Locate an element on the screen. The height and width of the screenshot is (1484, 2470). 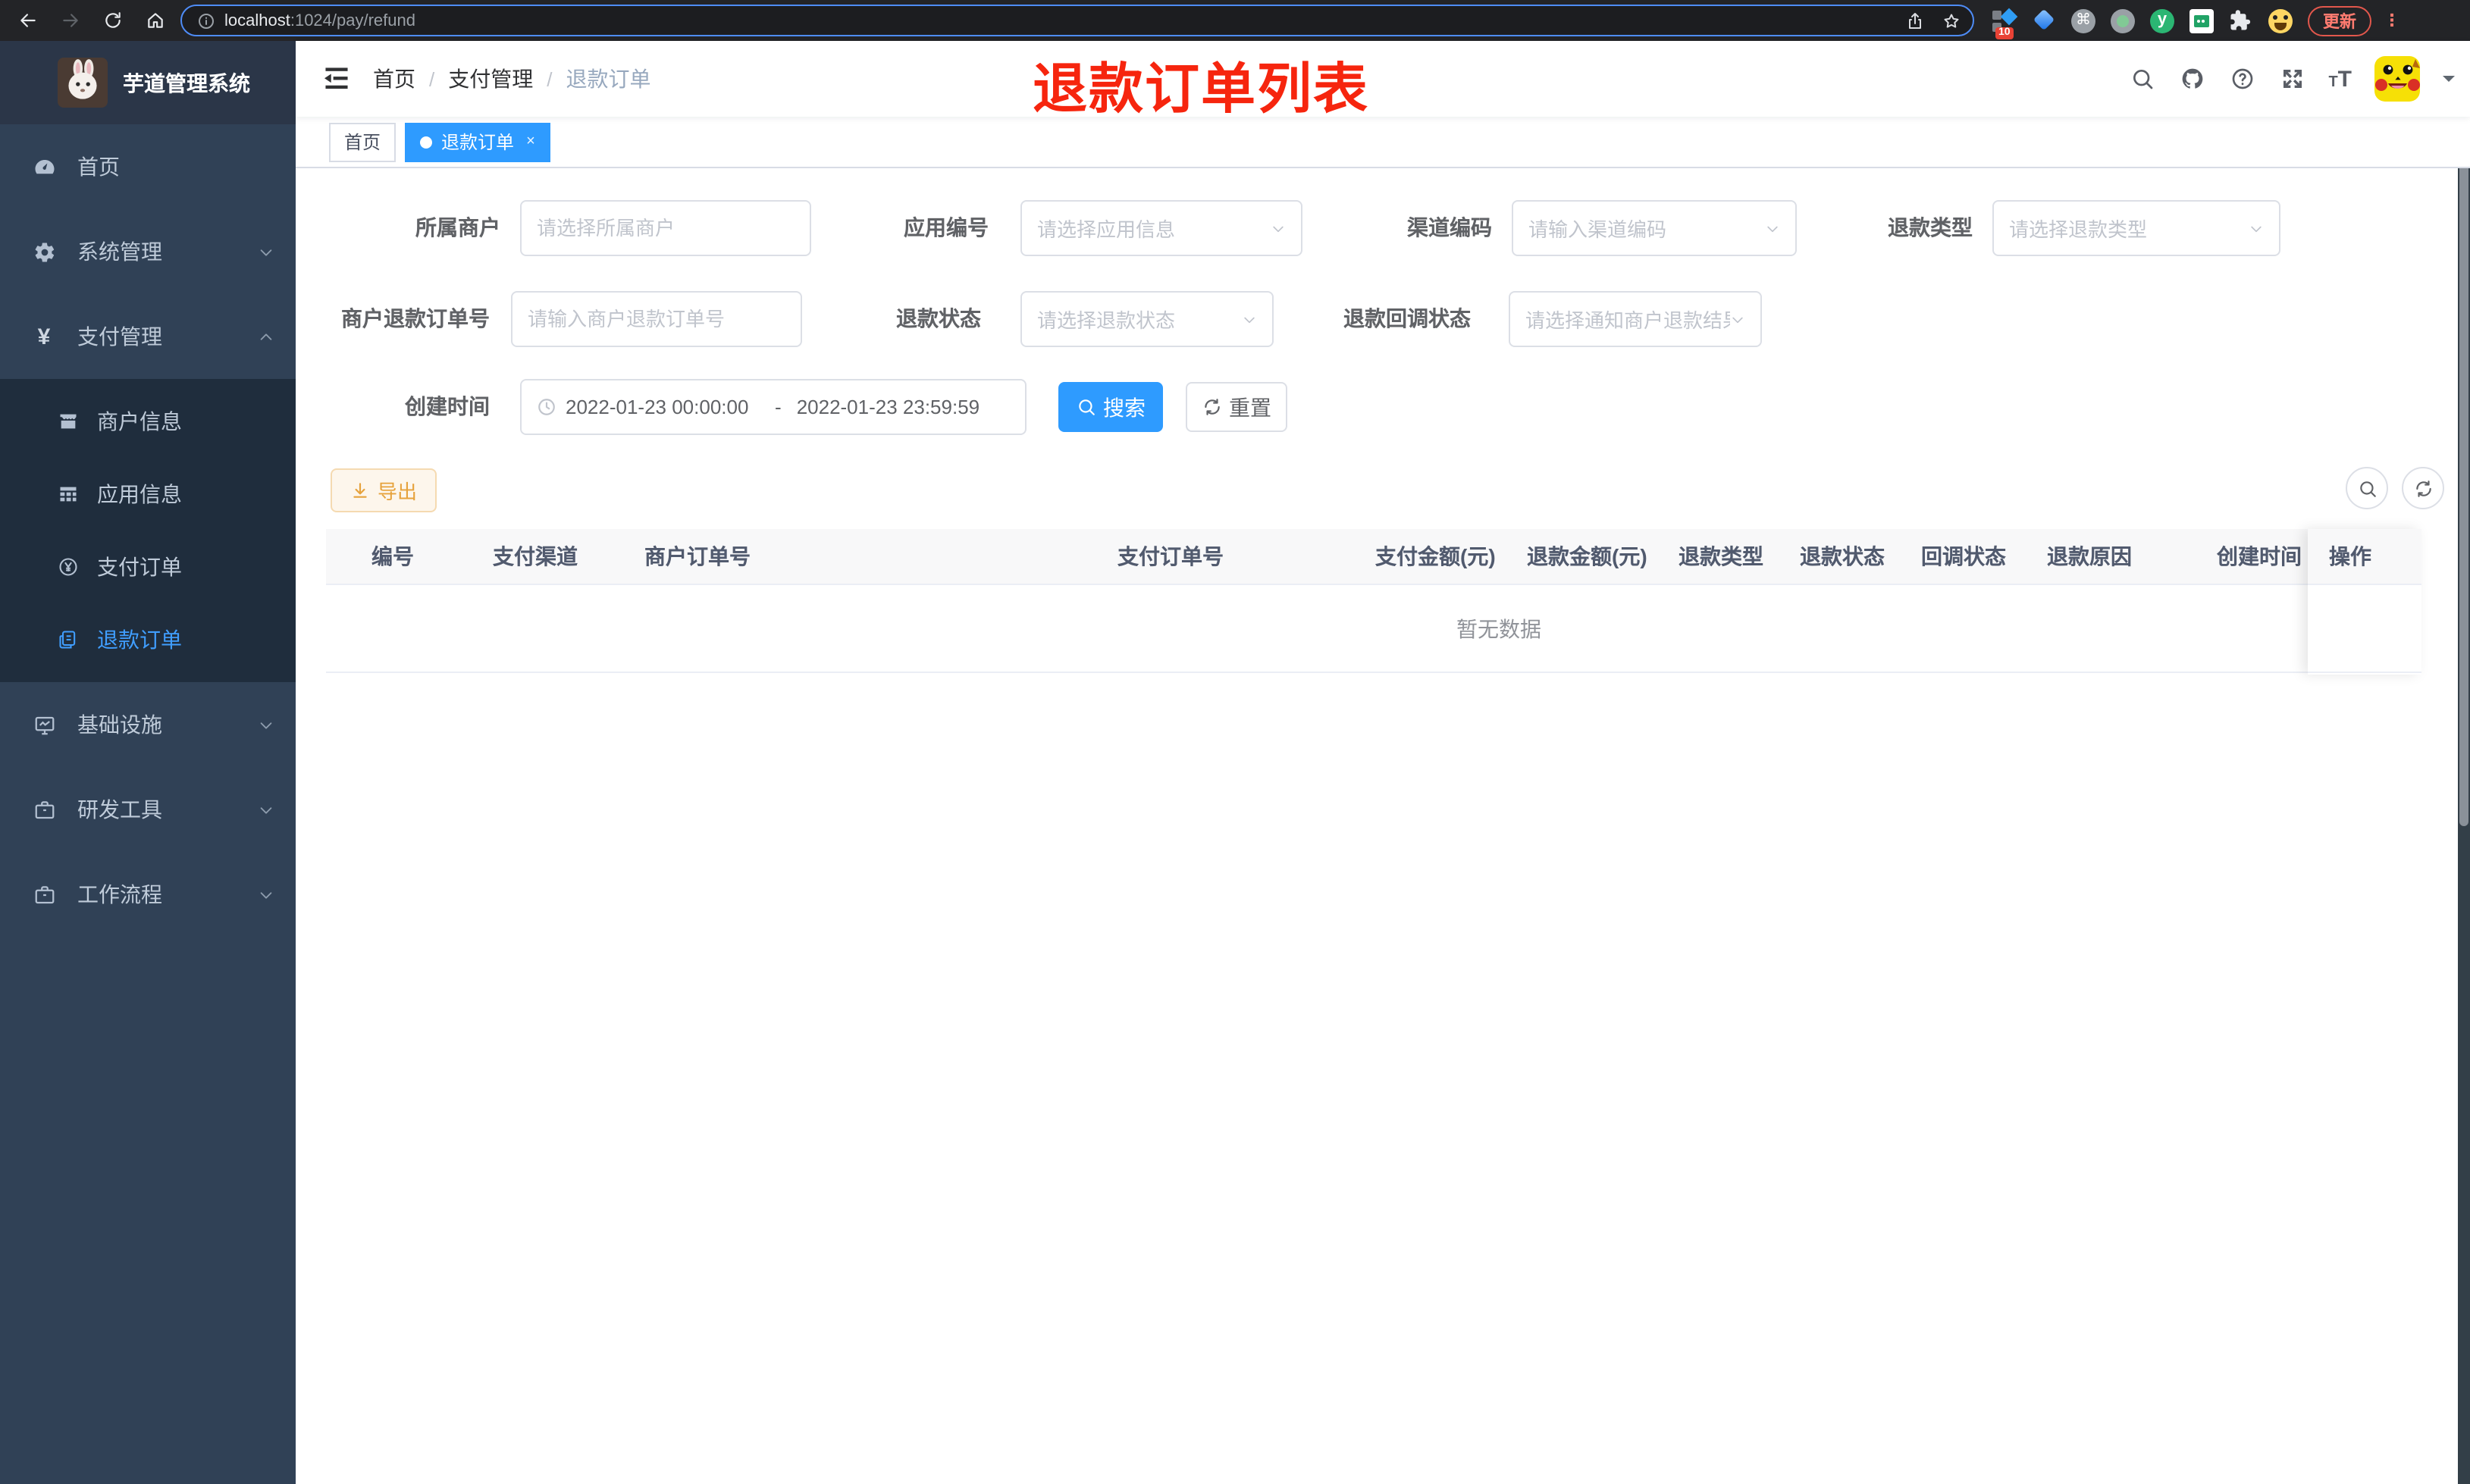
font-size-icon: TT is located at coordinates (2340, 78).